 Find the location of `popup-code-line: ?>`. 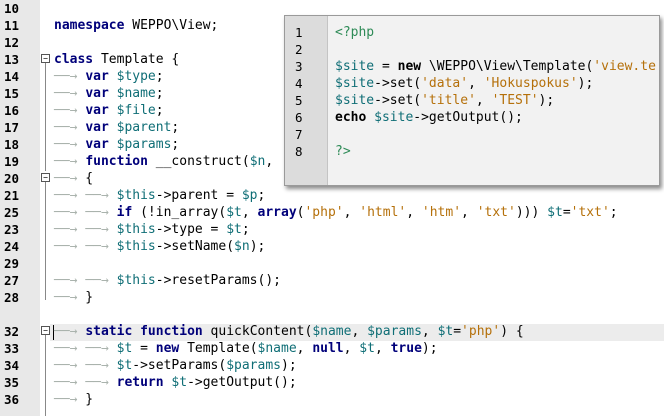

popup-code-line: ?> is located at coordinates (343, 151).